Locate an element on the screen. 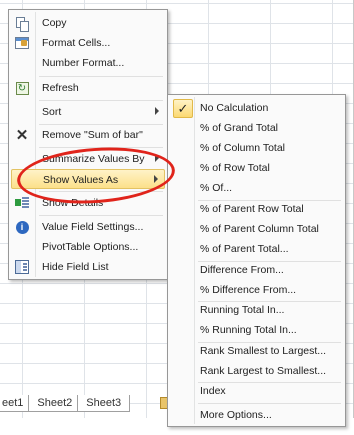 The image size is (354, 435). menu-item-copy: Copy is located at coordinates (88, 23).